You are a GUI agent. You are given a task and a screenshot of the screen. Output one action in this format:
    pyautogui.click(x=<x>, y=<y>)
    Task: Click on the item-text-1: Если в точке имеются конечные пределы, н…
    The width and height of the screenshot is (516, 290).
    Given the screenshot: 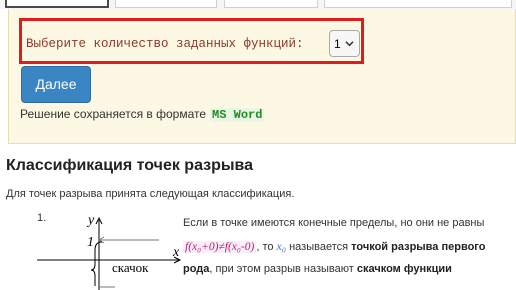 What is the action you would take?
    pyautogui.click(x=334, y=223)
    